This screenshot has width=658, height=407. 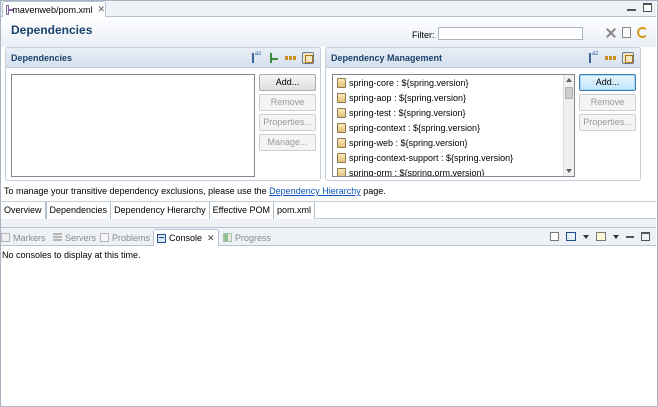 I want to click on dependencies-list, so click(x=133, y=125).